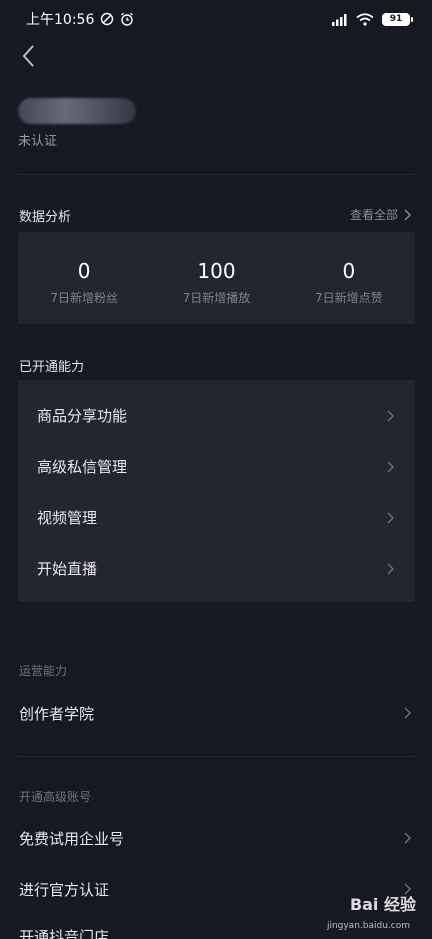 Image resolution: width=432 pixels, height=939 pixels. What do you see at coordinates (216, 713) in the screenshot?
I see `list-item-creator-academy: 创作者学院` at bounding box center [216, 713].